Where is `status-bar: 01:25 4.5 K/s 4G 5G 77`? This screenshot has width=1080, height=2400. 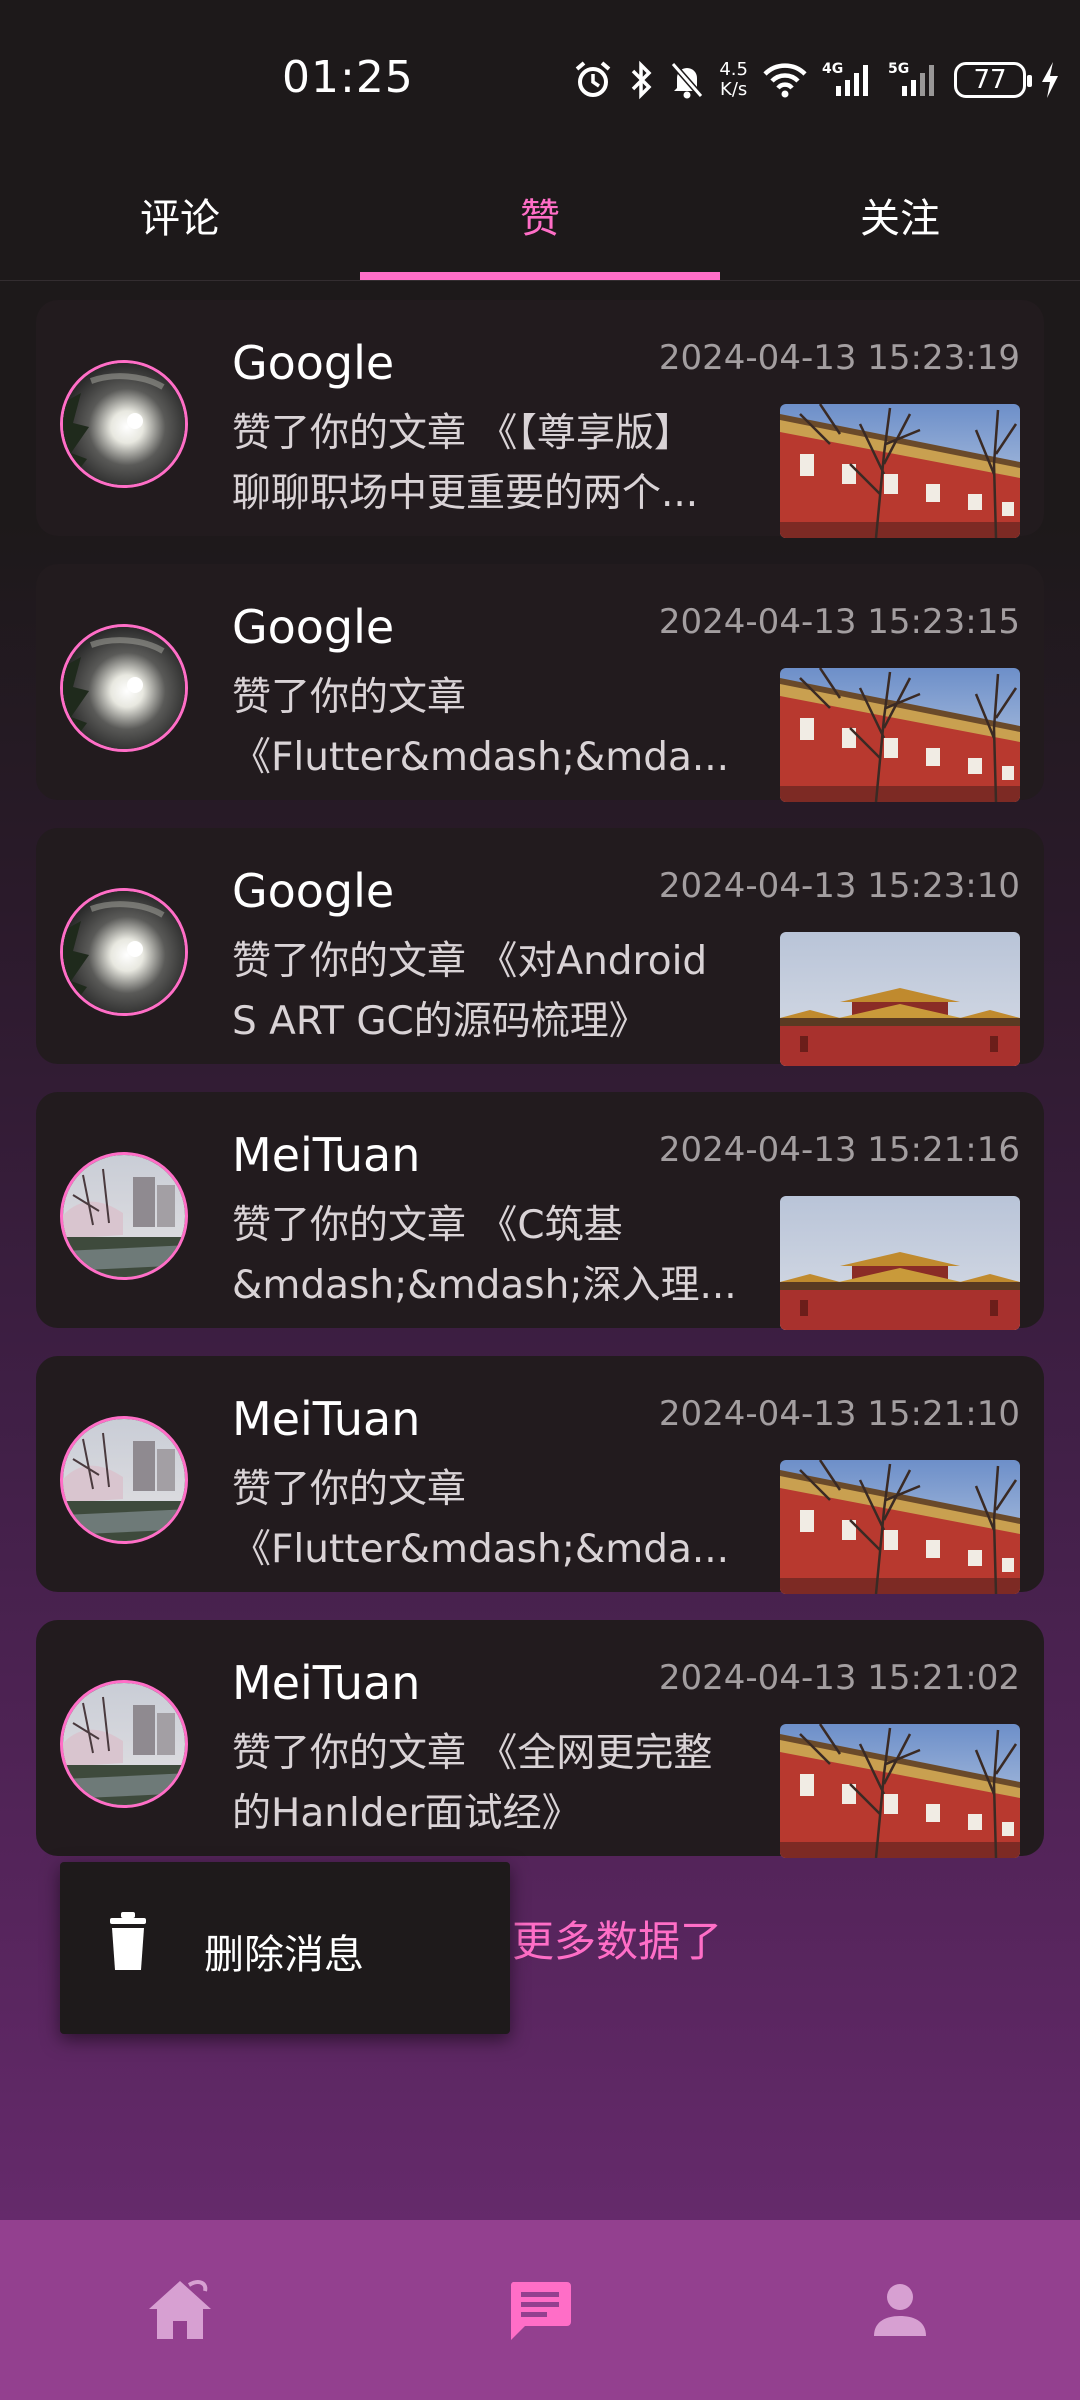 status-bar: 01:25 4.5 K/s 4G 5G 77 is located at coordinates (540, 75).